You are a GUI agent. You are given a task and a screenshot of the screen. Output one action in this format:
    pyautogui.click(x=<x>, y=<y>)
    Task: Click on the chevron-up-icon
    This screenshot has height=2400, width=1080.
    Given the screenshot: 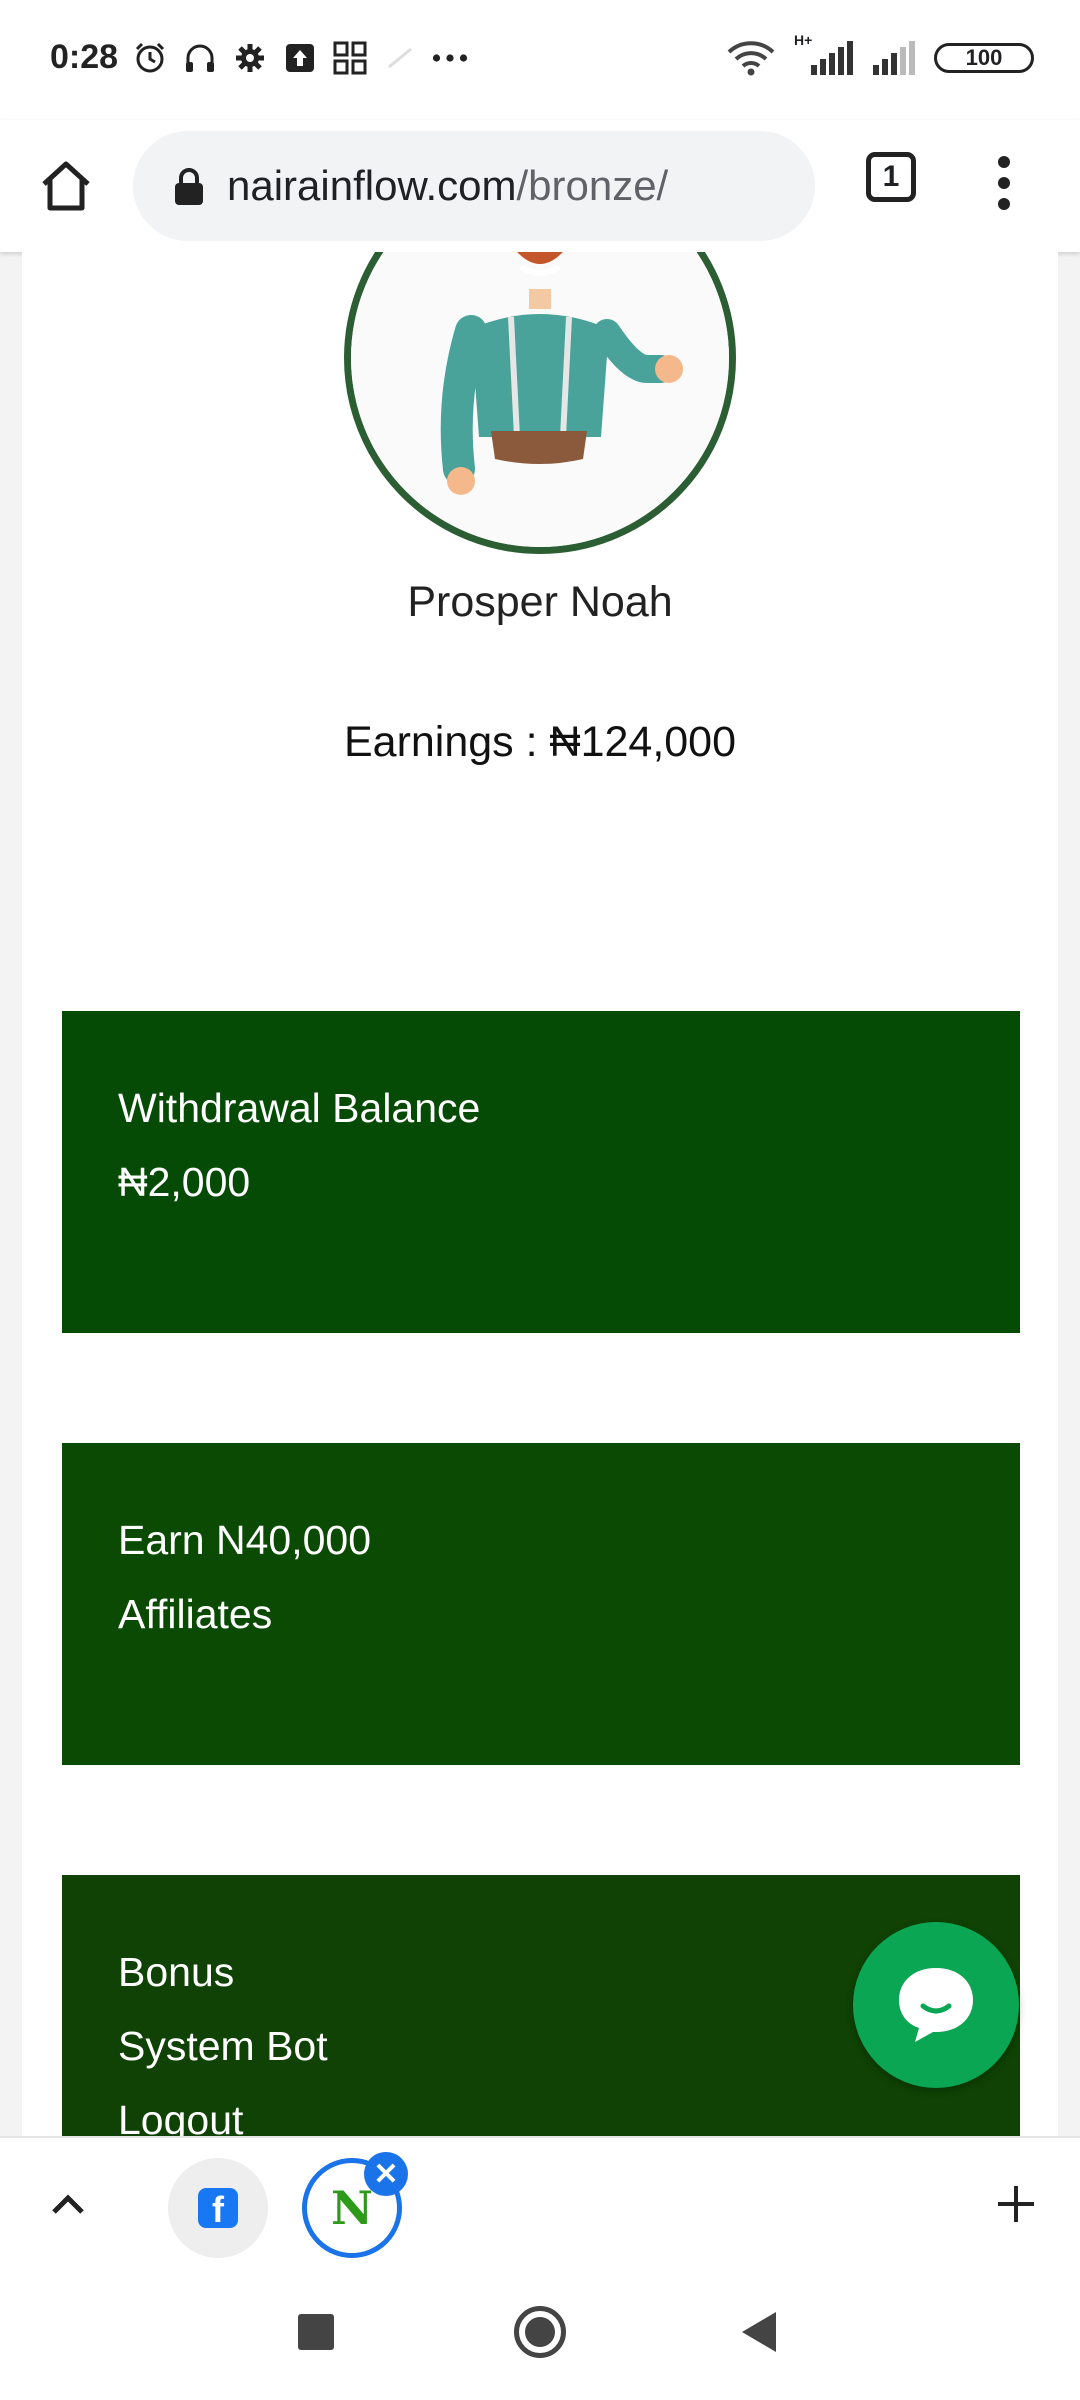 What is the action you would take?
    pyautogui.click(x=68, y=2204)
    